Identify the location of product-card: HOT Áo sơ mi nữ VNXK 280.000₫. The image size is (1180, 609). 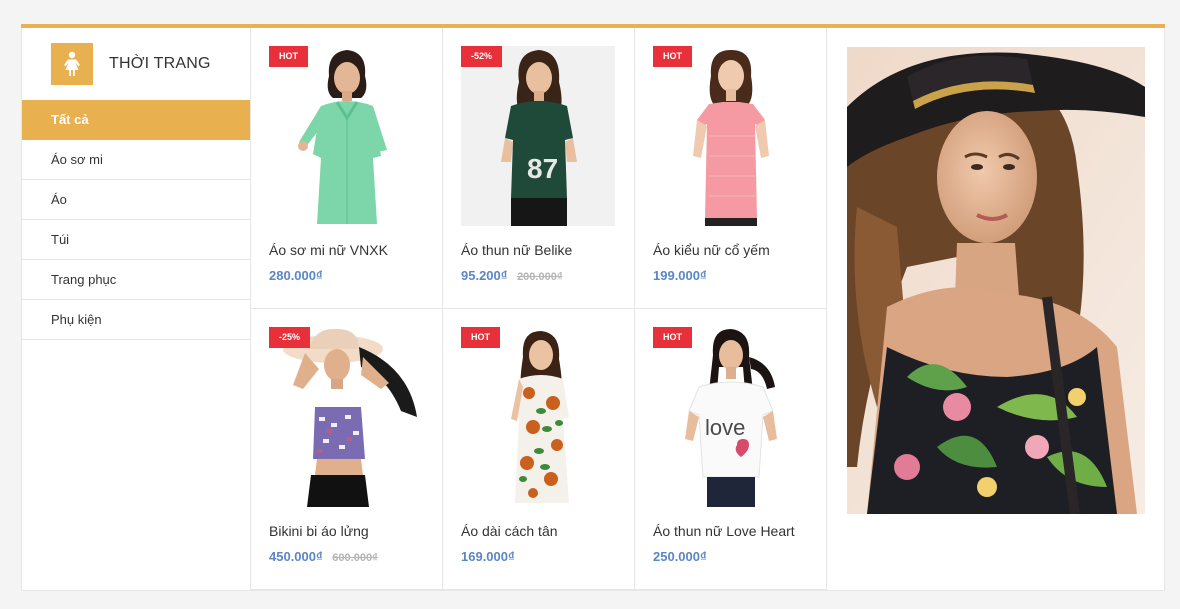
(347, 168).